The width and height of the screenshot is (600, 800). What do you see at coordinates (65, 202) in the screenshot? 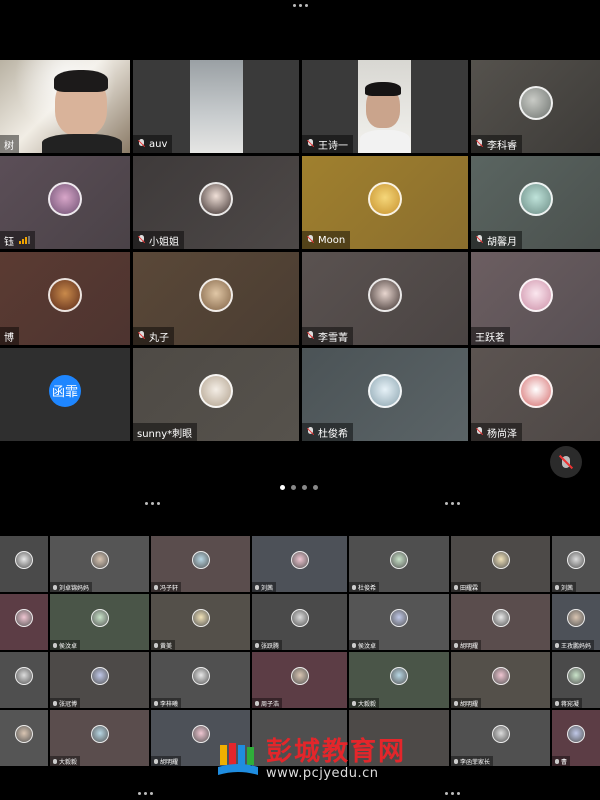
I see `participant-tile: 钰` at bounding box center [65, 202].